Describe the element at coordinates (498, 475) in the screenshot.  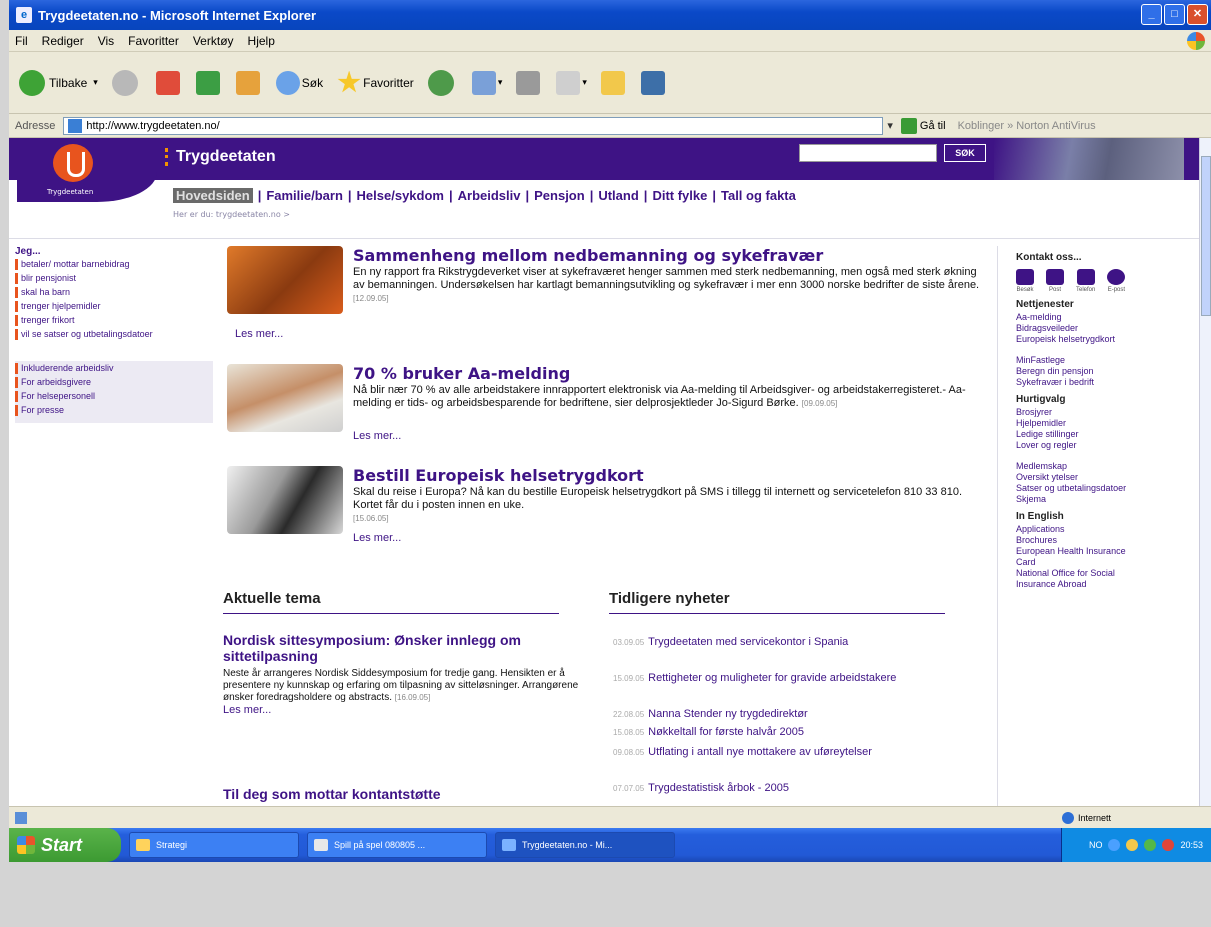
I see `news-title: Bestill Europeisk helsetrygdkort` at that location.